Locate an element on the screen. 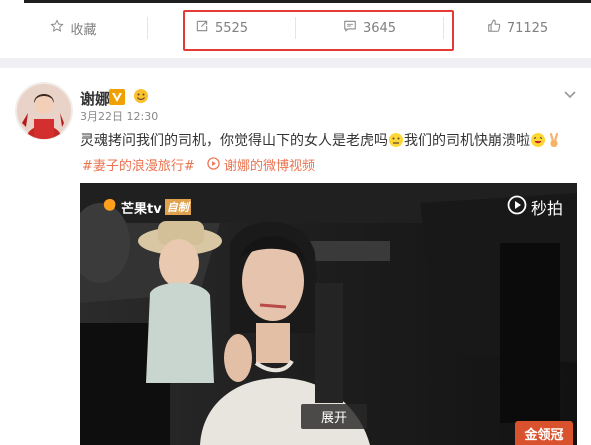 Image resolution: width=591 pixels, height=445 pixels. divider is located at coordinates (307, 1).